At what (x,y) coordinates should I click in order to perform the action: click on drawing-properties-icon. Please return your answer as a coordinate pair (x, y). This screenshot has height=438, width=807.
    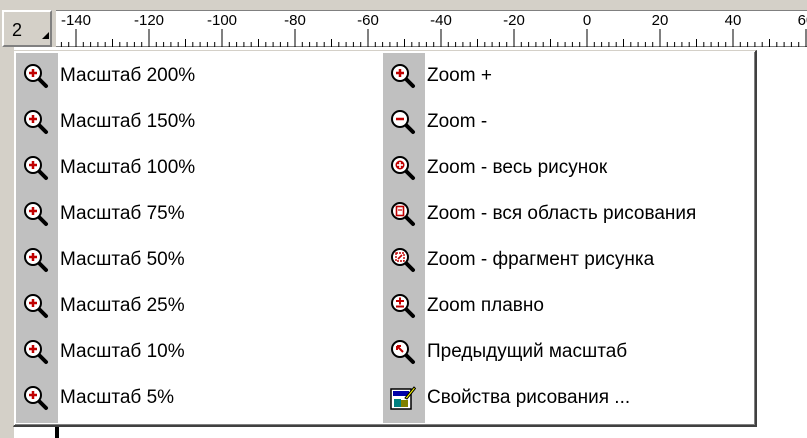
    Looking at the image, I should click on (403, 398).